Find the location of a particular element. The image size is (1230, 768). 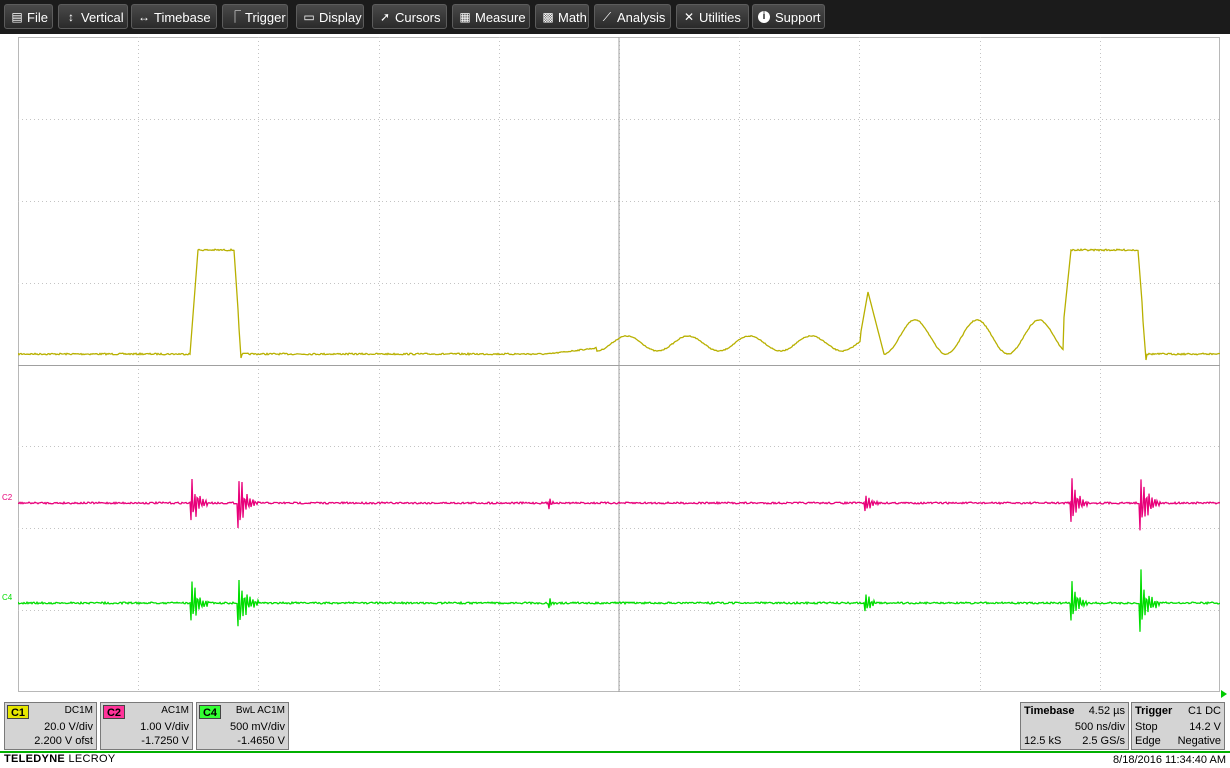

menu-timebase-button: ↔ Timebase is located at coordinates (174, 16).